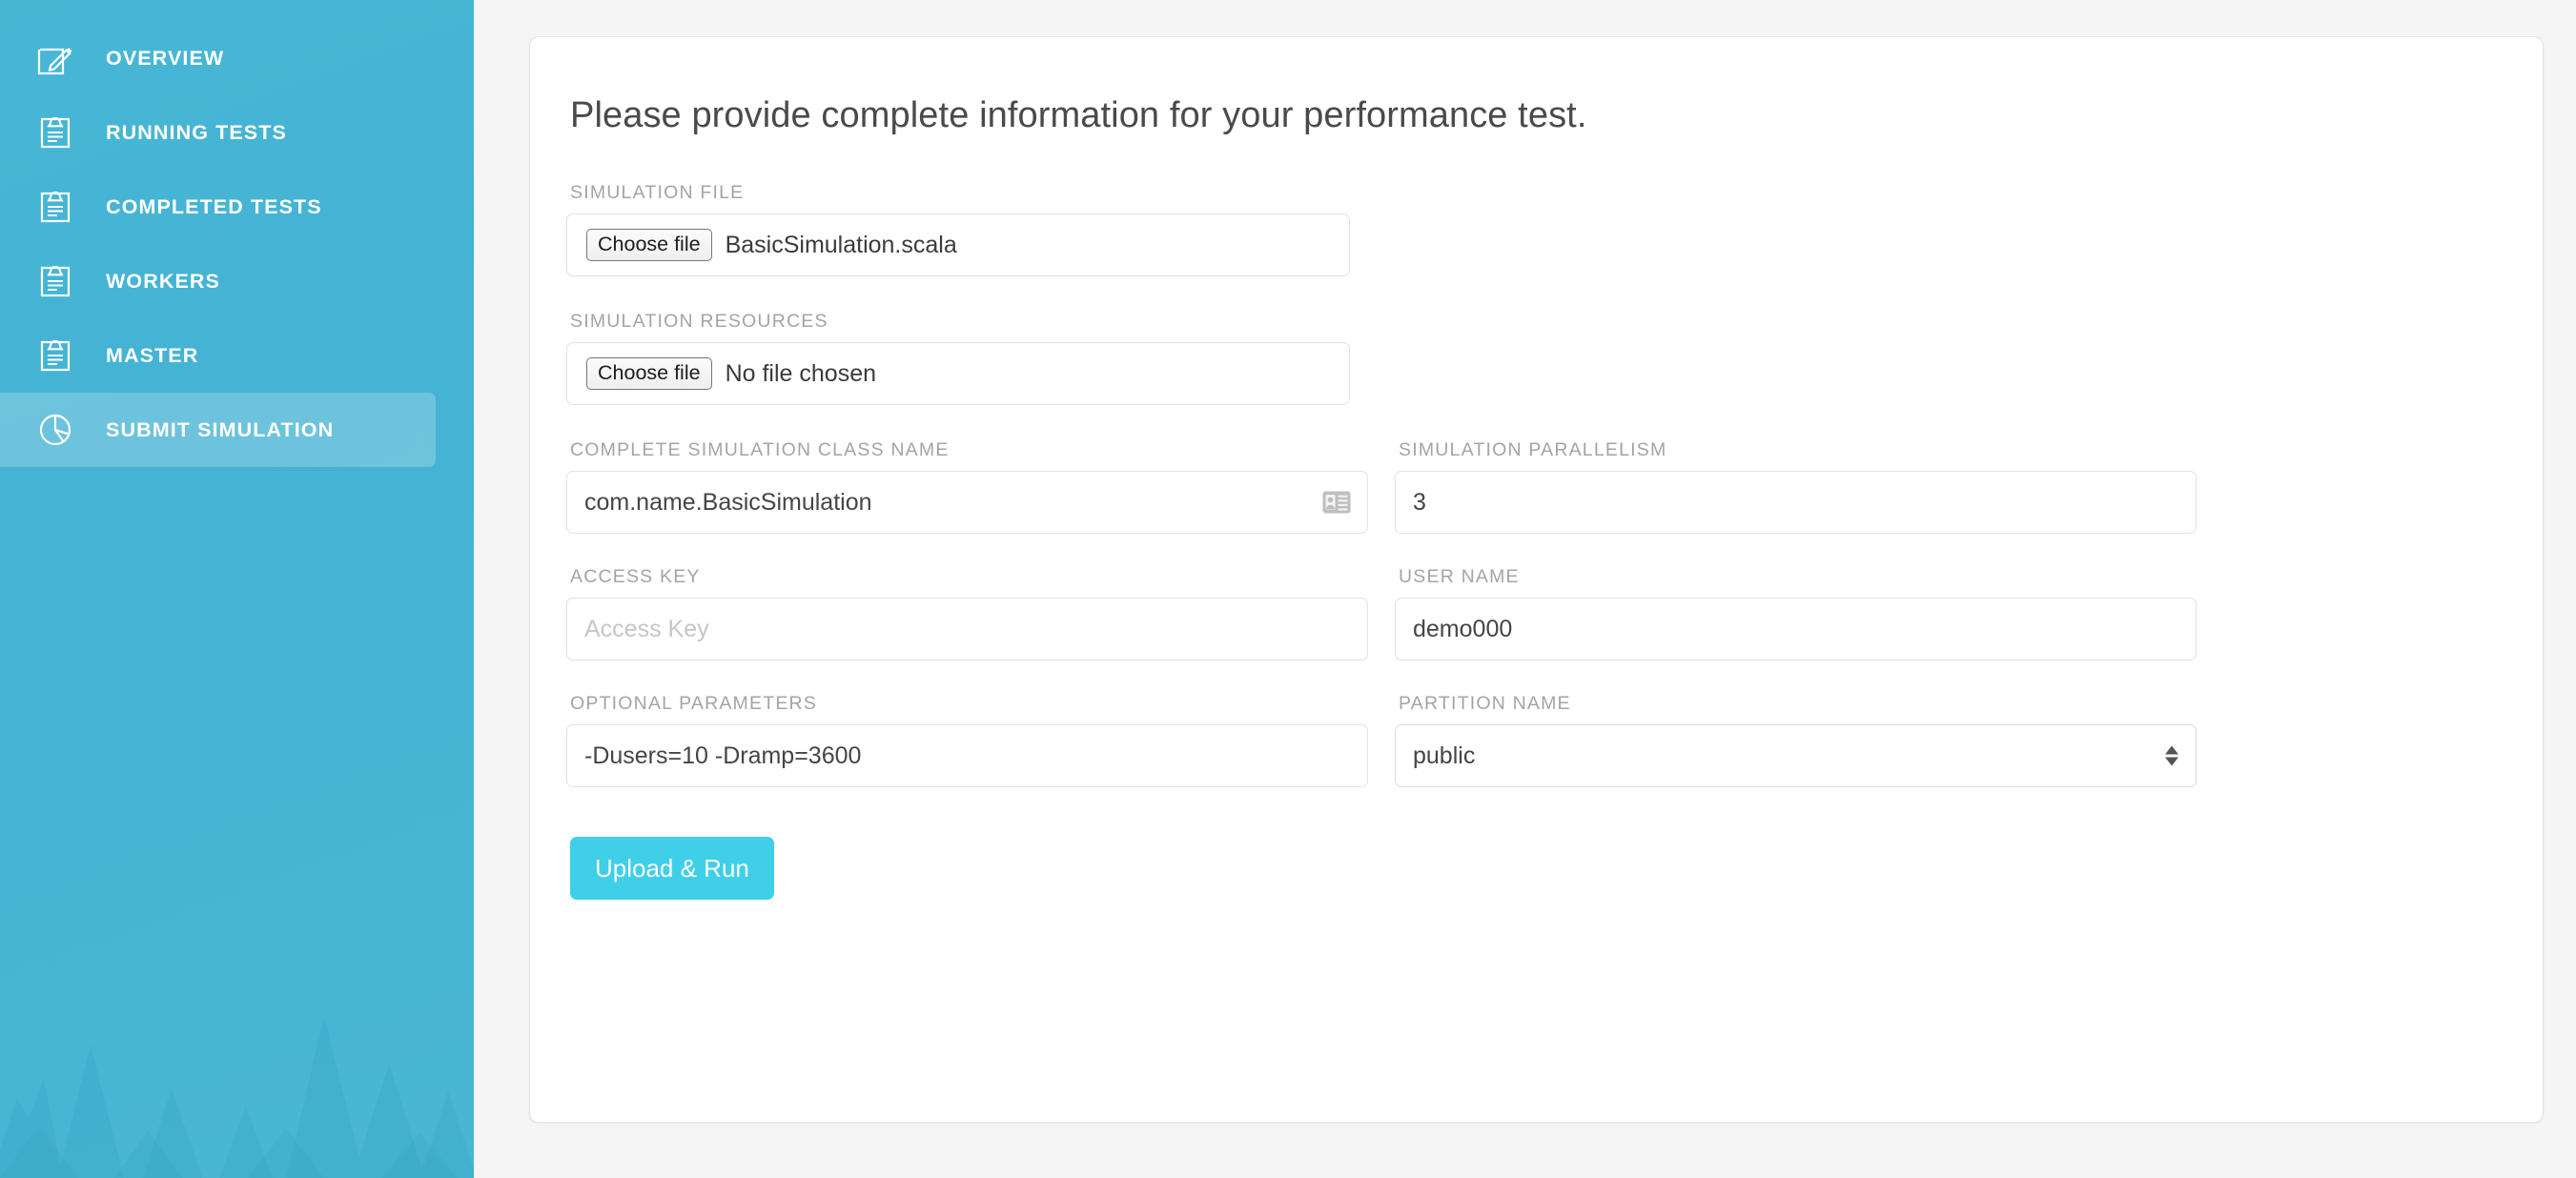 This screenshot has height=1178, width=2576. Describe the element at coordinates (841, 244) in the screenshot. I see `simulation-file-name: BasicSimulation.scala` at that location.